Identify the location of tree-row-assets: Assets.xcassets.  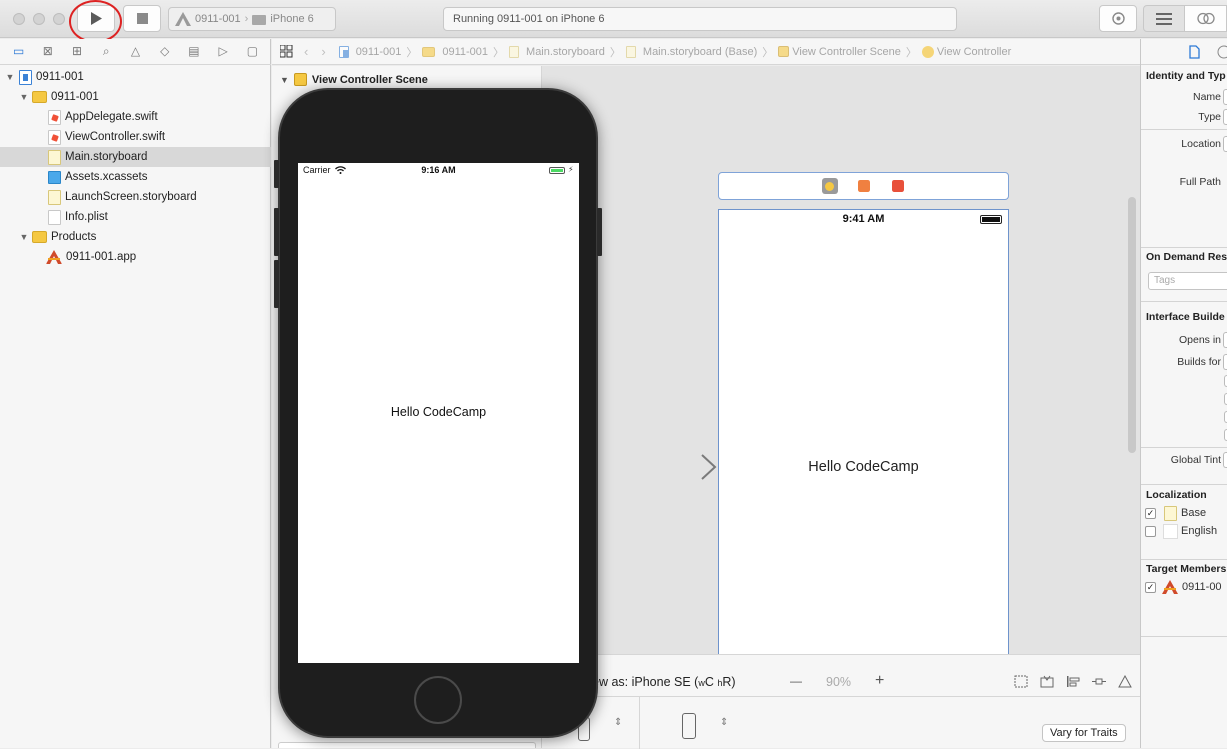
(135, 177).